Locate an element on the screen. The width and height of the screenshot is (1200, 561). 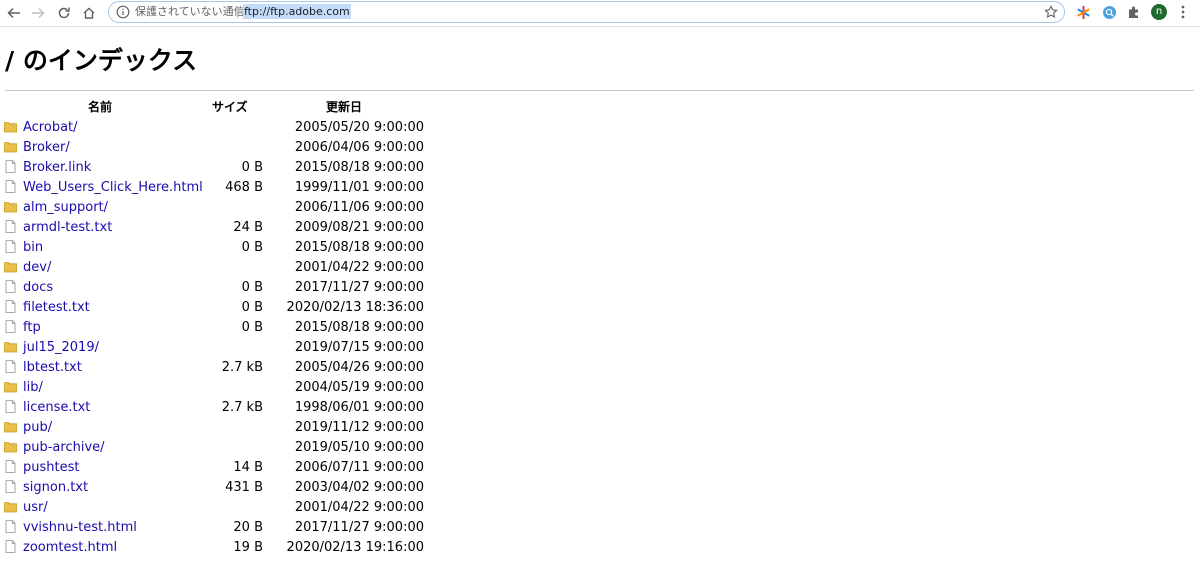
file-modified-date: 2009/08/21 9:00:00 is located at coordinates (359, 227).